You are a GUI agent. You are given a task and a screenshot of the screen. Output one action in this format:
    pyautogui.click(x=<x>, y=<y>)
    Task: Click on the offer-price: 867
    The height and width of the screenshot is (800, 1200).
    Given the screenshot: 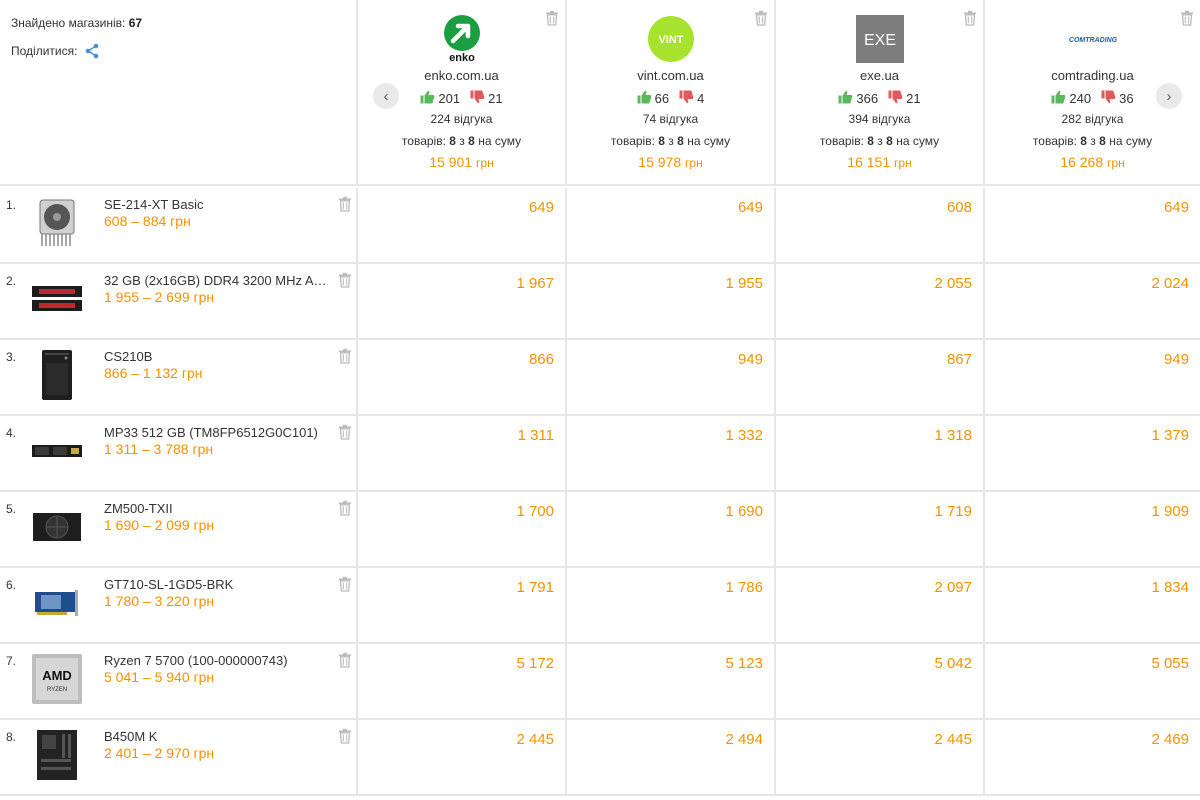 What is the action you would take?
    pyautogui.click(x=959, y=359)
    